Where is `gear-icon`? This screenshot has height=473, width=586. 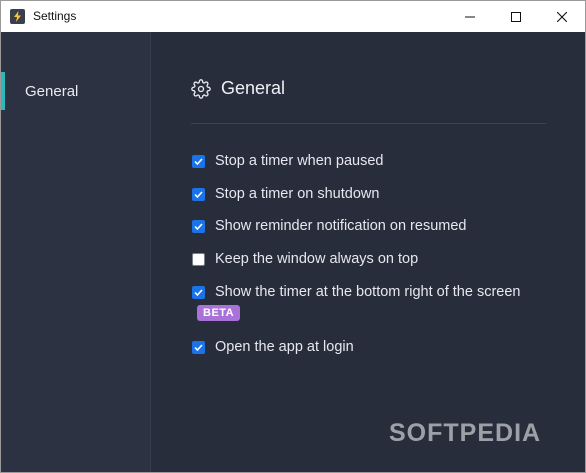
gear-icon is located at coordinates (201, 88).